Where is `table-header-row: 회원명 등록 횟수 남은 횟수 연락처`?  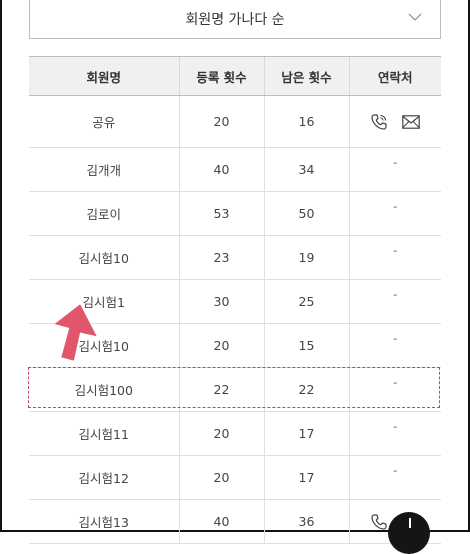 table-header-row: 회원명 등록 횟수 남은 횟수 연락처 is located at coordinates (235, 76).